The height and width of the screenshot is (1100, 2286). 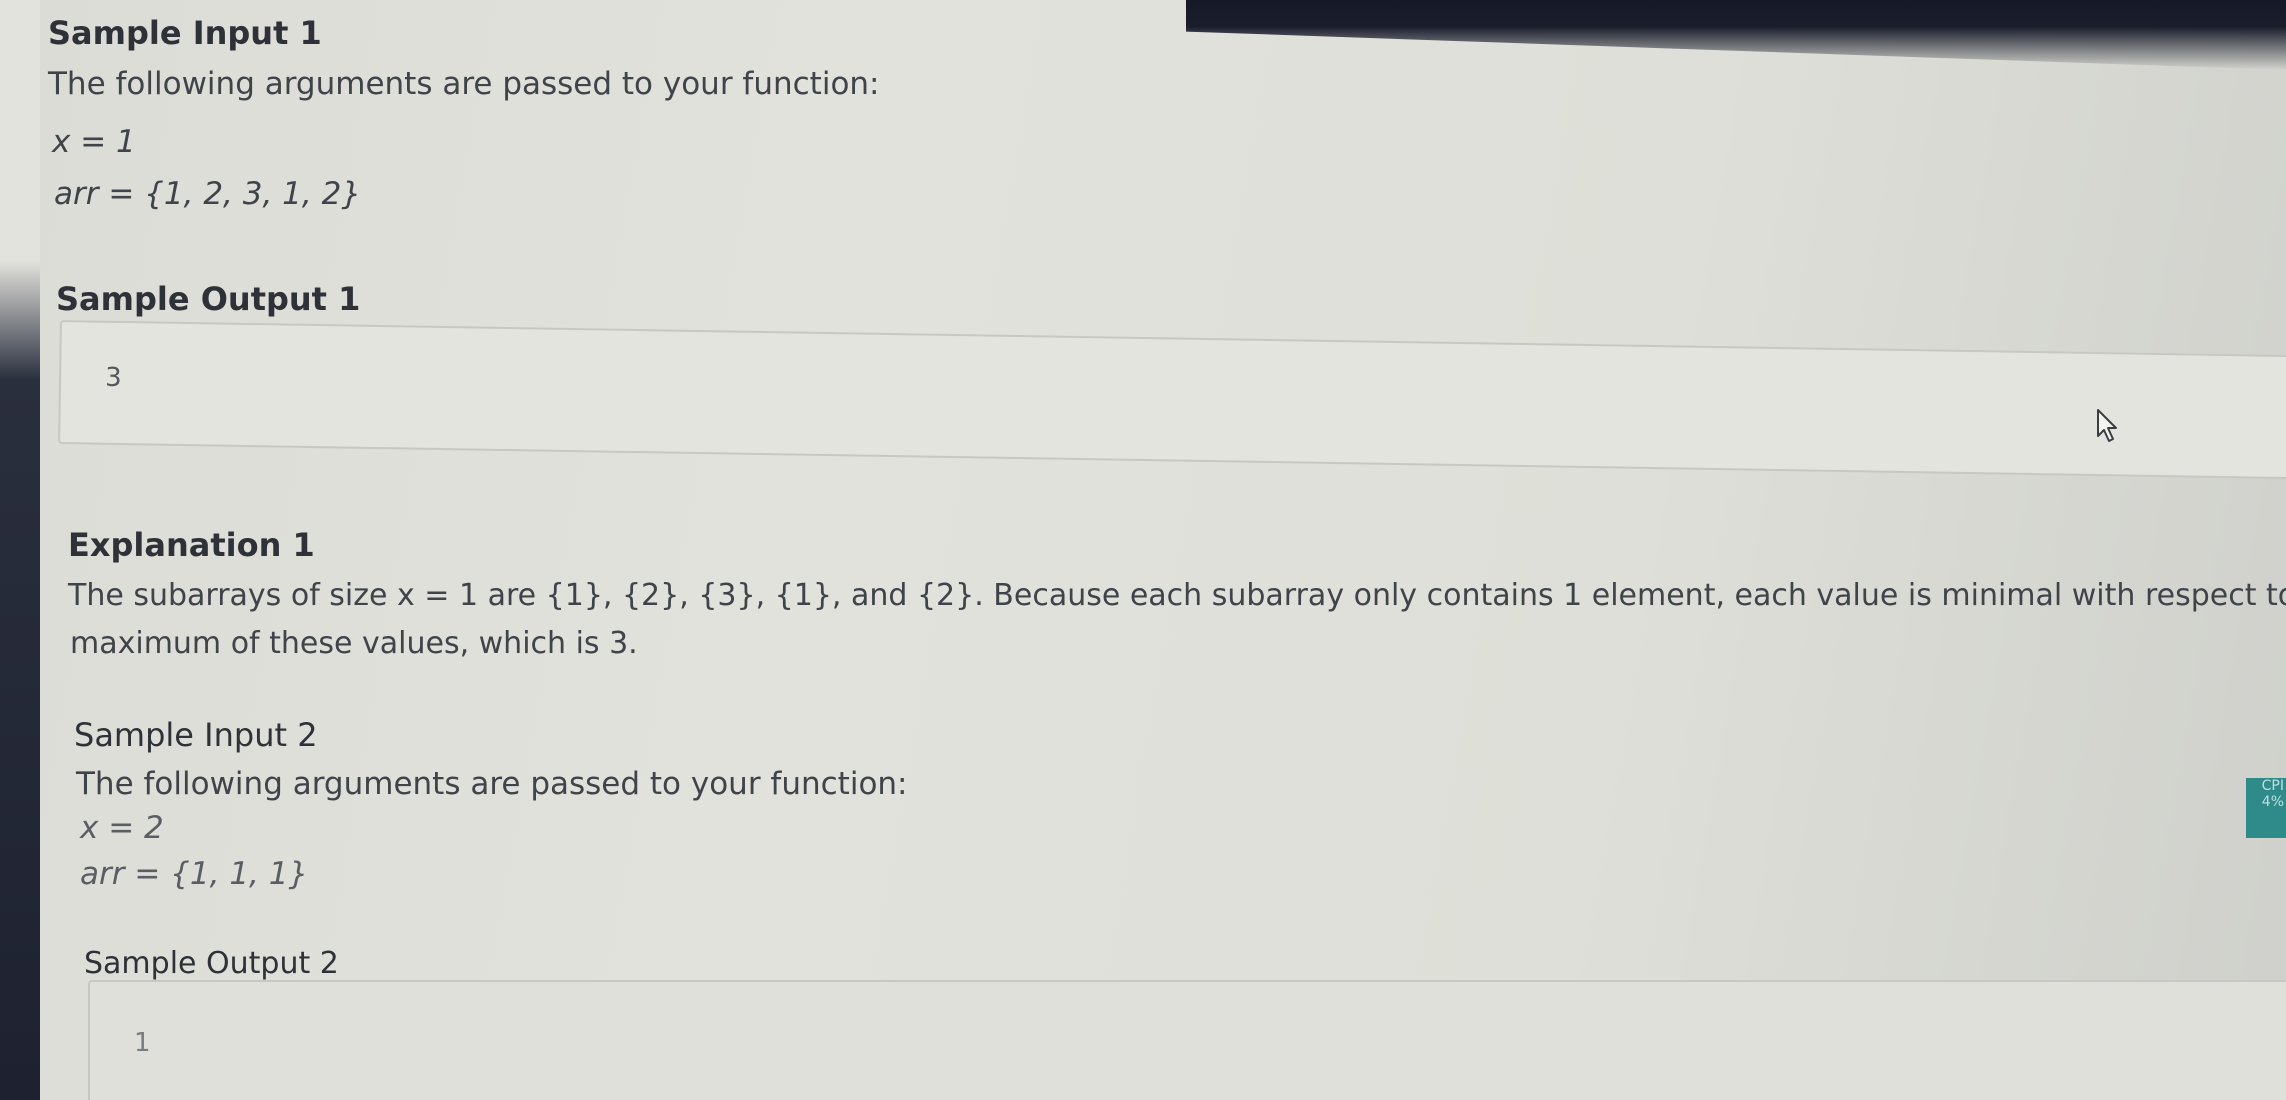 I want to click on sample-output-2-value: 1, so click(x=142, y=1043).